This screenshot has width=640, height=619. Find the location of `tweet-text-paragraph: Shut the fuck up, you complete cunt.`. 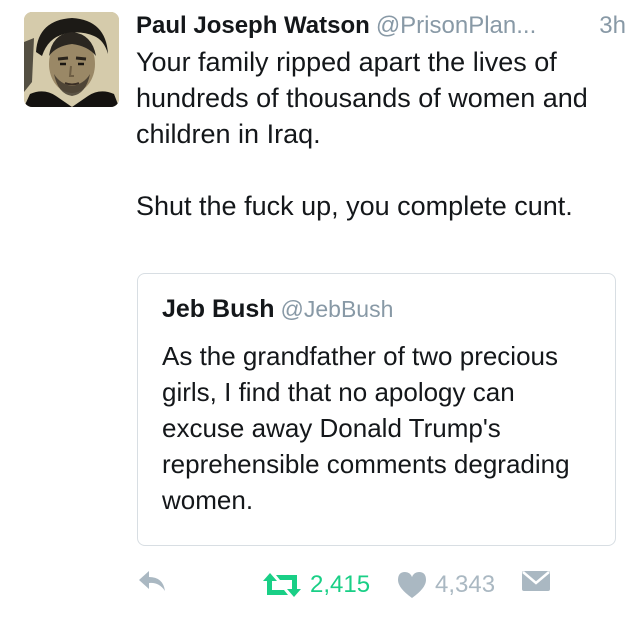

tweet-text-paragraph: Shut the fuck up, you complete cunt. is located at coordinates (354, 206).